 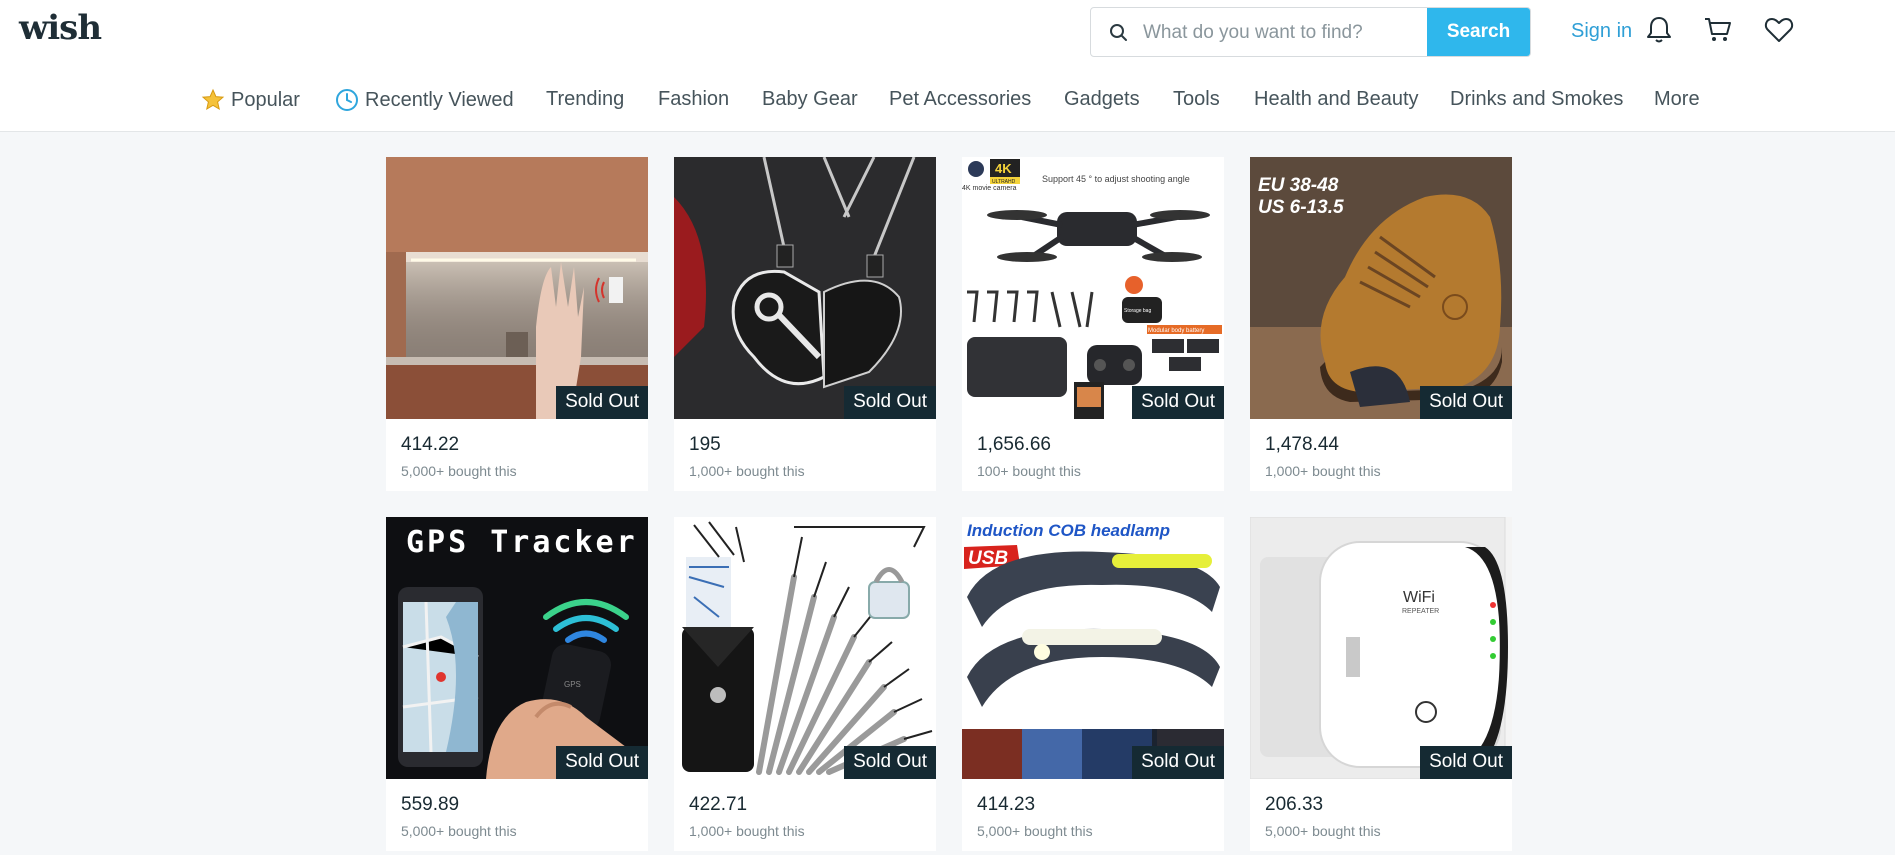 What do you see at coordinates (1420, 611) in the screenshot?
I see `svg-text: REPEATER` at bounding box center [1420, 611].